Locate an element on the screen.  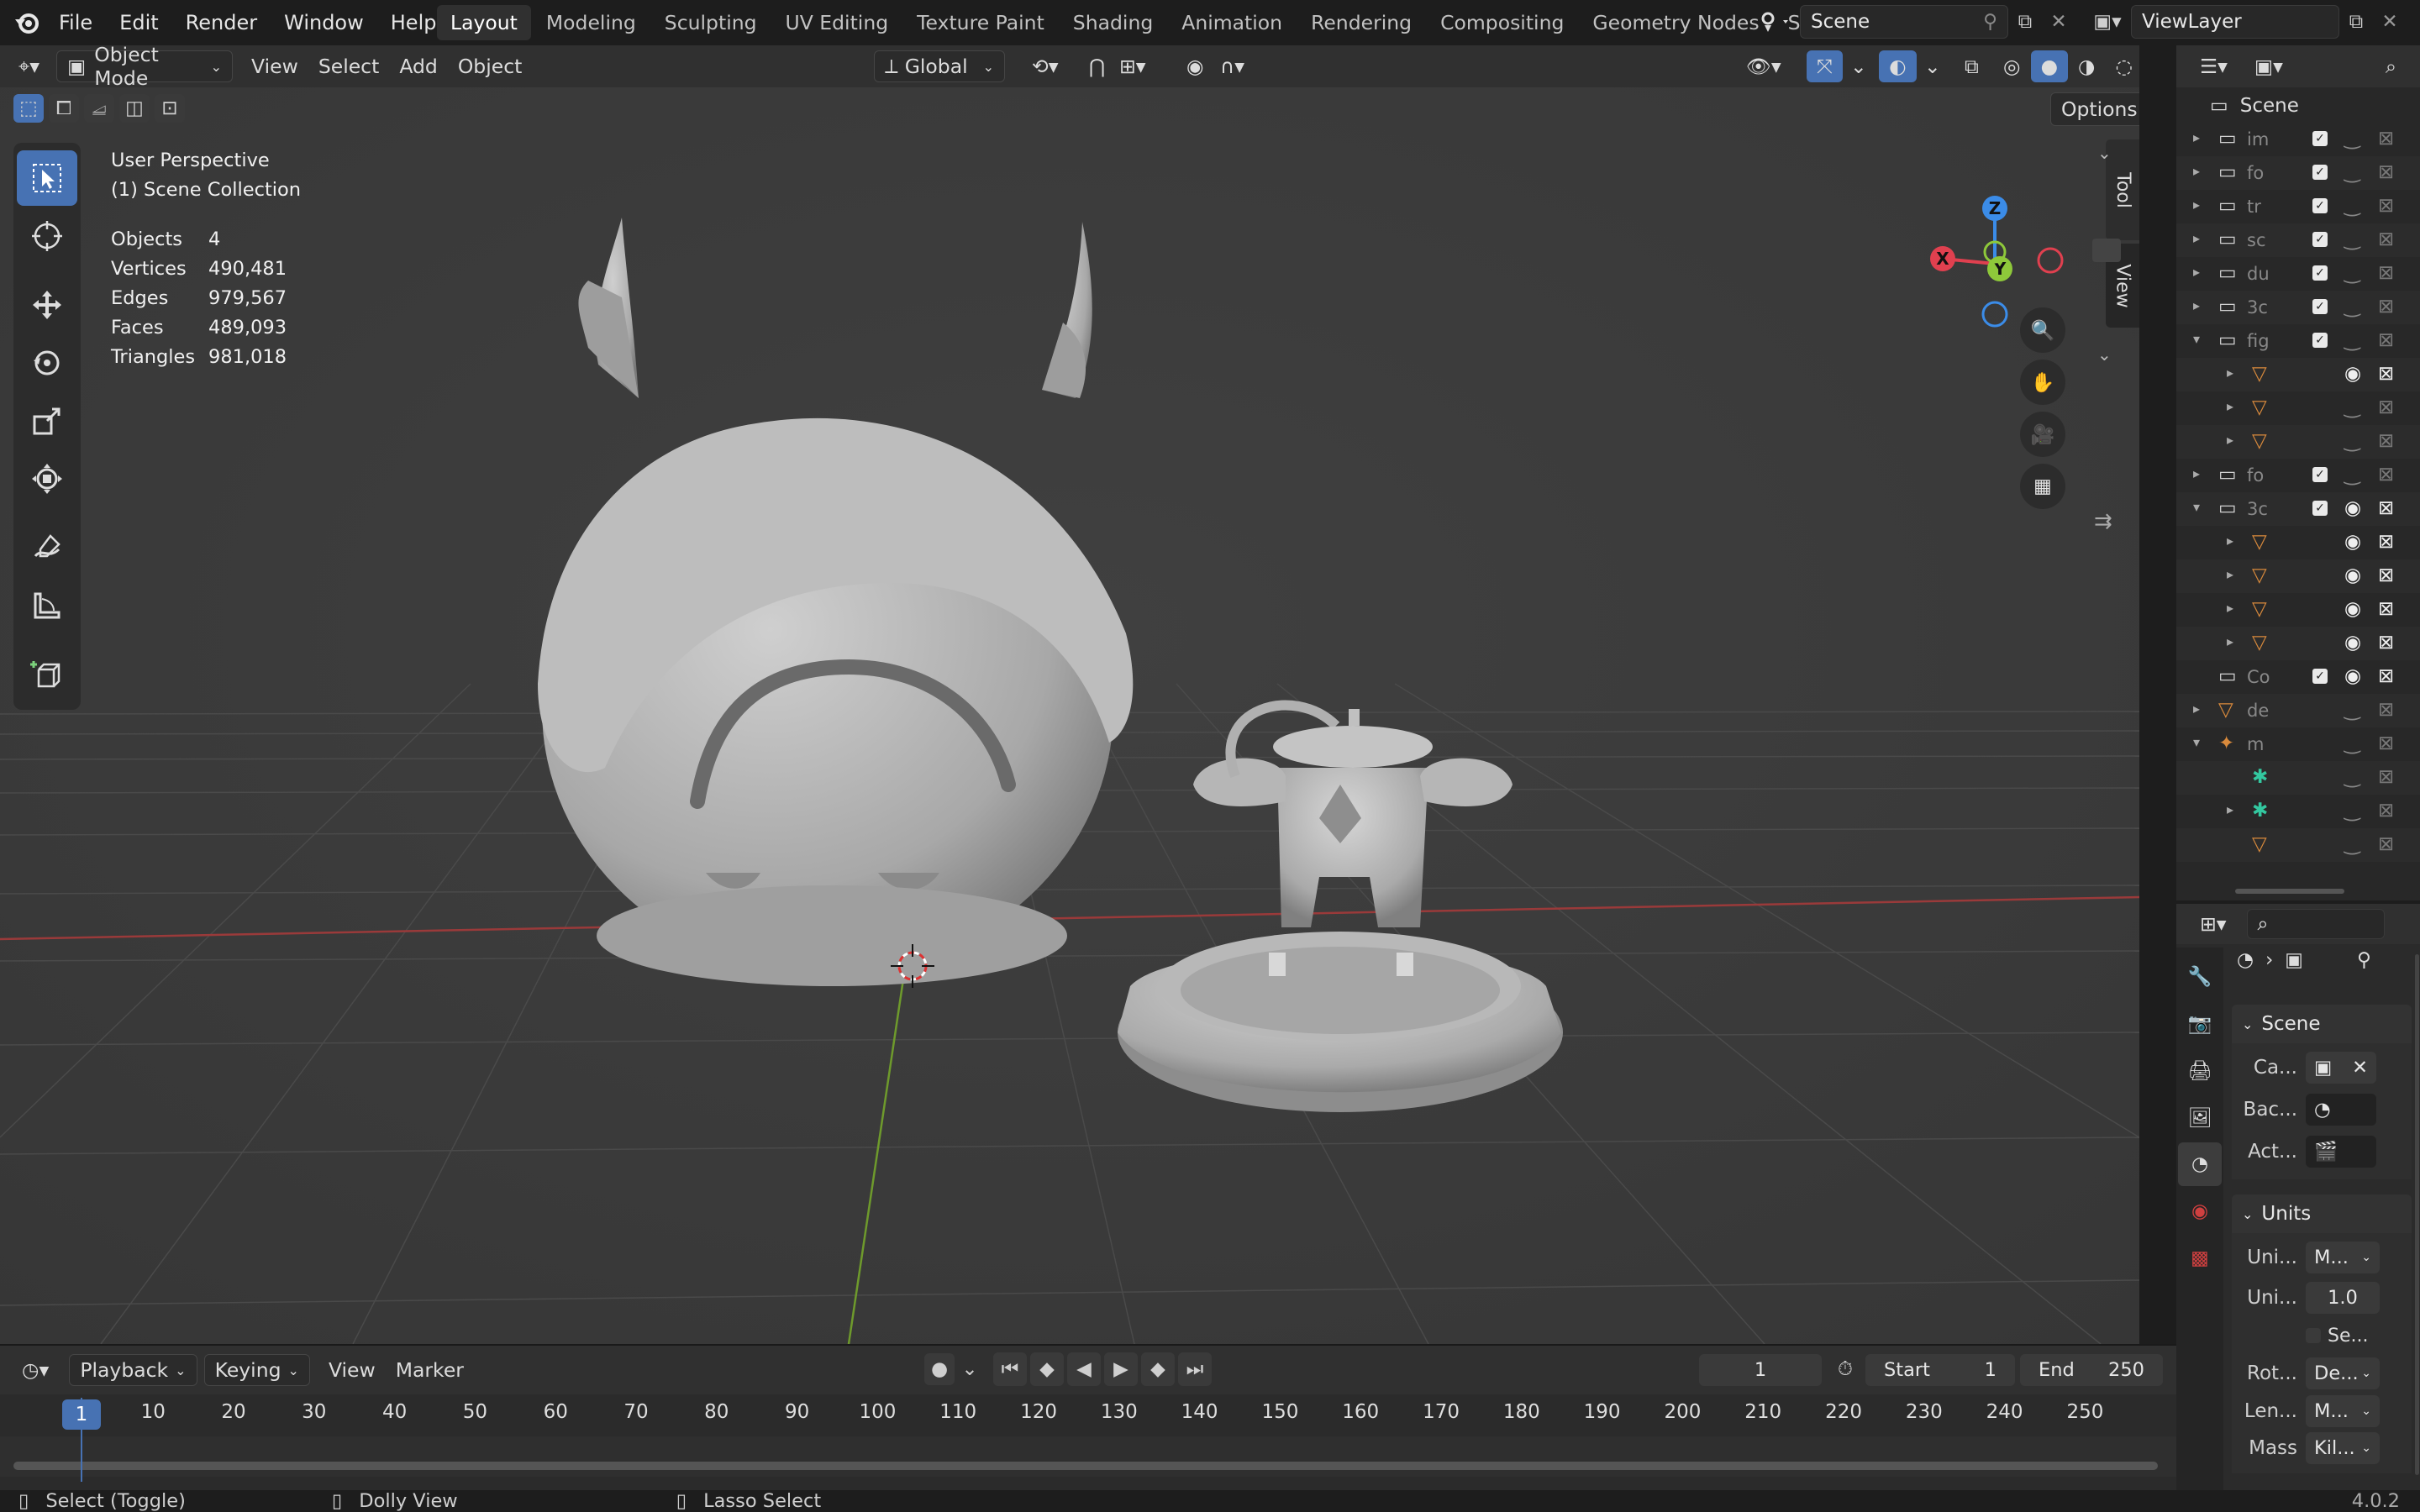
unit-scale-field: 1.0 is located at coordinates (2343, 1298).